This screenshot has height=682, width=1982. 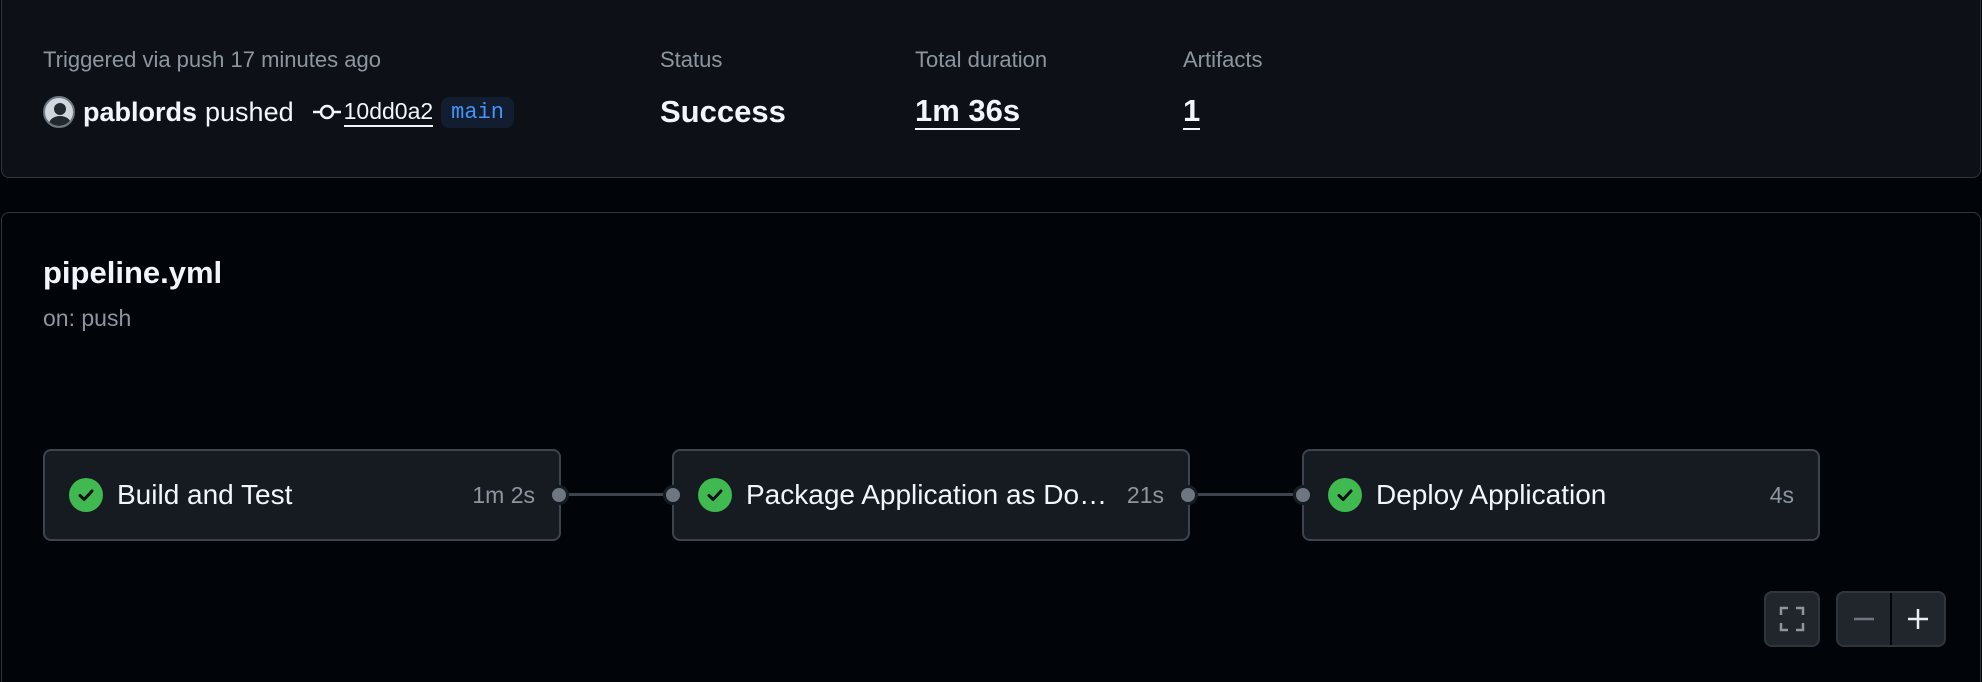 What do you see at coordinates (87, 318) in the screenshot?
I see `workflow-trigger: on: push` at bounding box center [87, 318].